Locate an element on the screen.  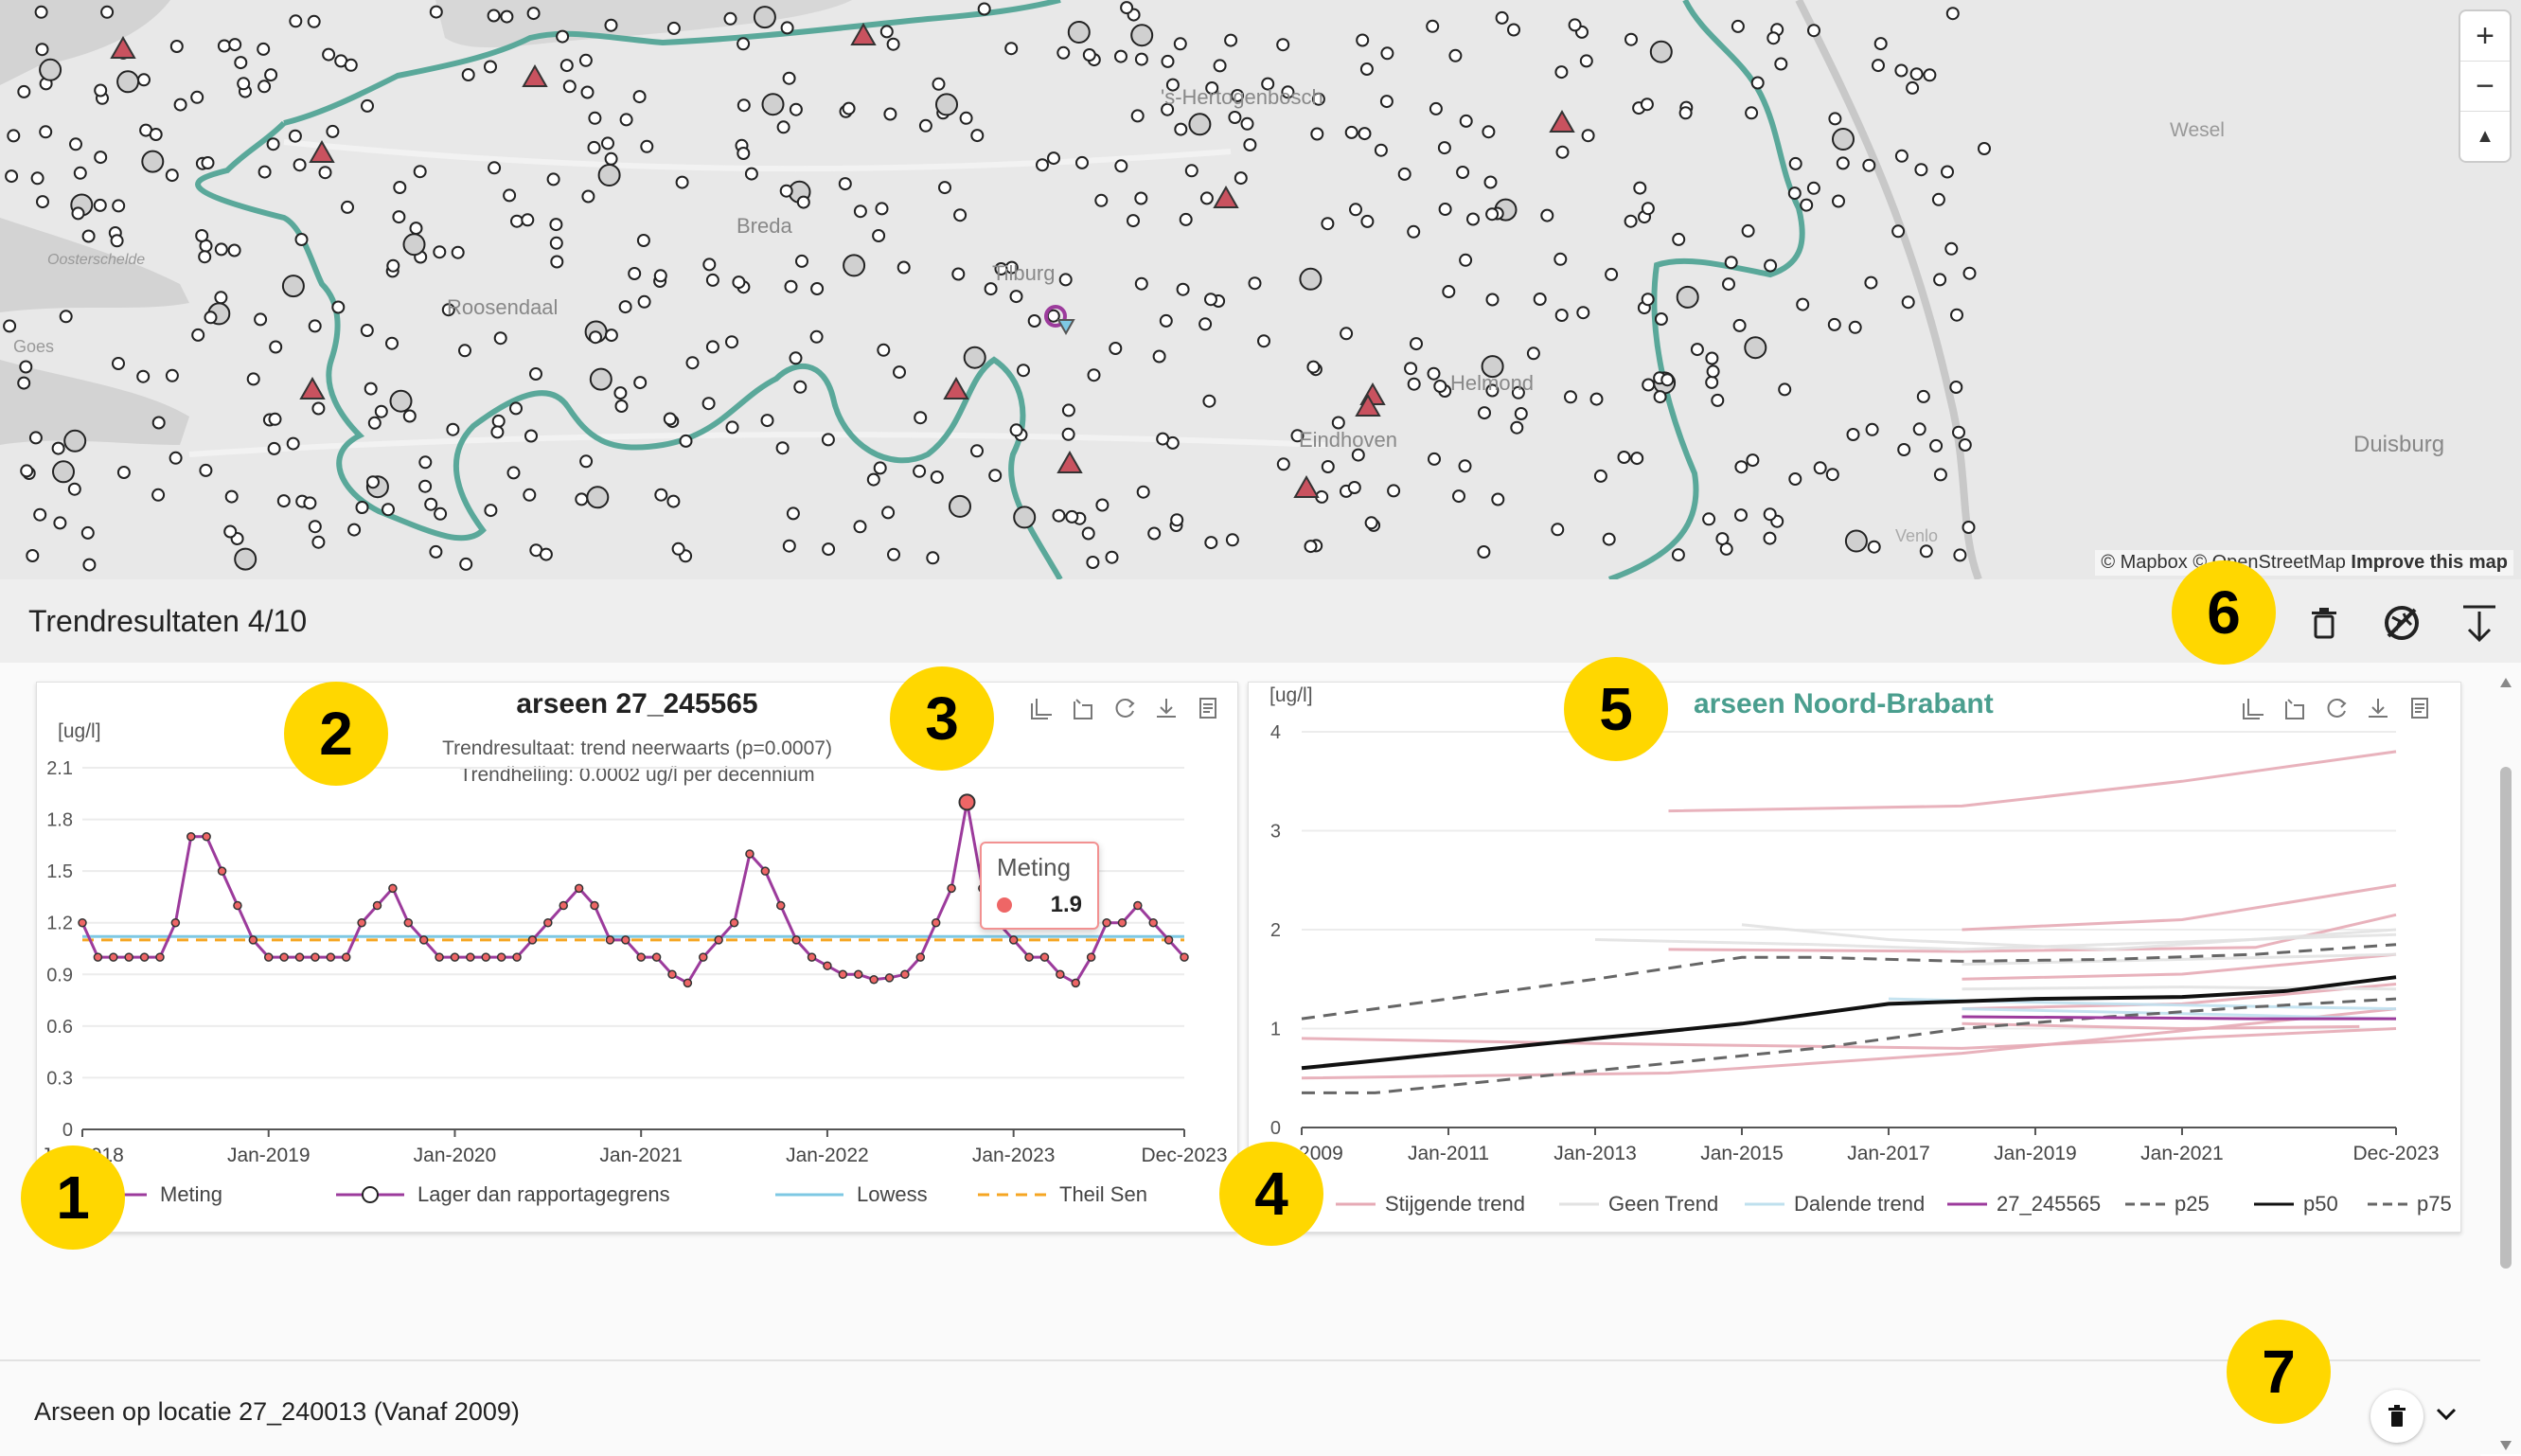
legend-p75: p75 is located at coordinates (2409, 1204).